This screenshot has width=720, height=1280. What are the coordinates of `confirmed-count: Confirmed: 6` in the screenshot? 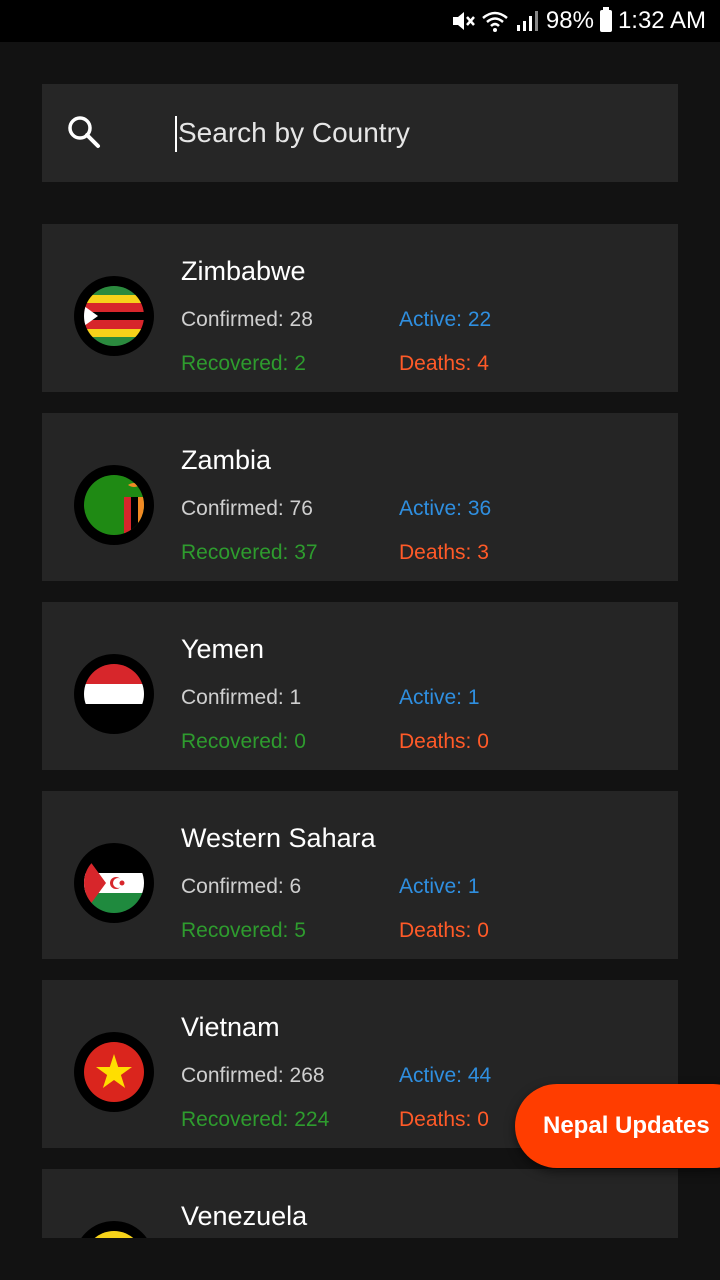 It's located at (241, 886).